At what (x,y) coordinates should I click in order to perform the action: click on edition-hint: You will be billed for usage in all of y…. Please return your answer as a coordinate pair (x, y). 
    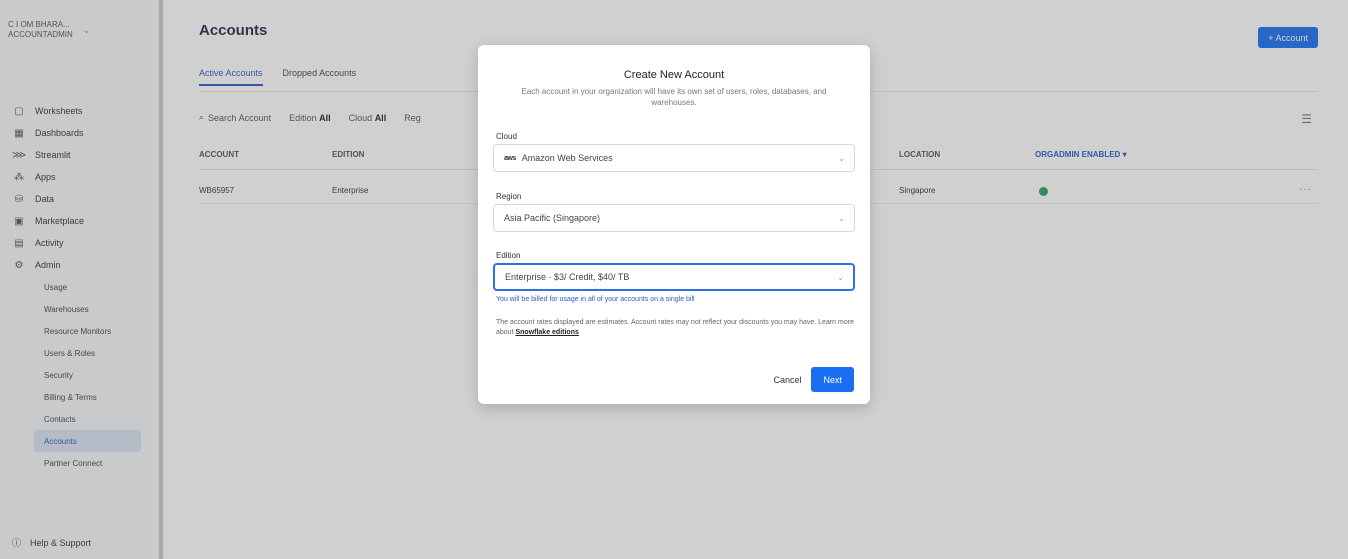
    Looking at the image, I should click on (595, 299).